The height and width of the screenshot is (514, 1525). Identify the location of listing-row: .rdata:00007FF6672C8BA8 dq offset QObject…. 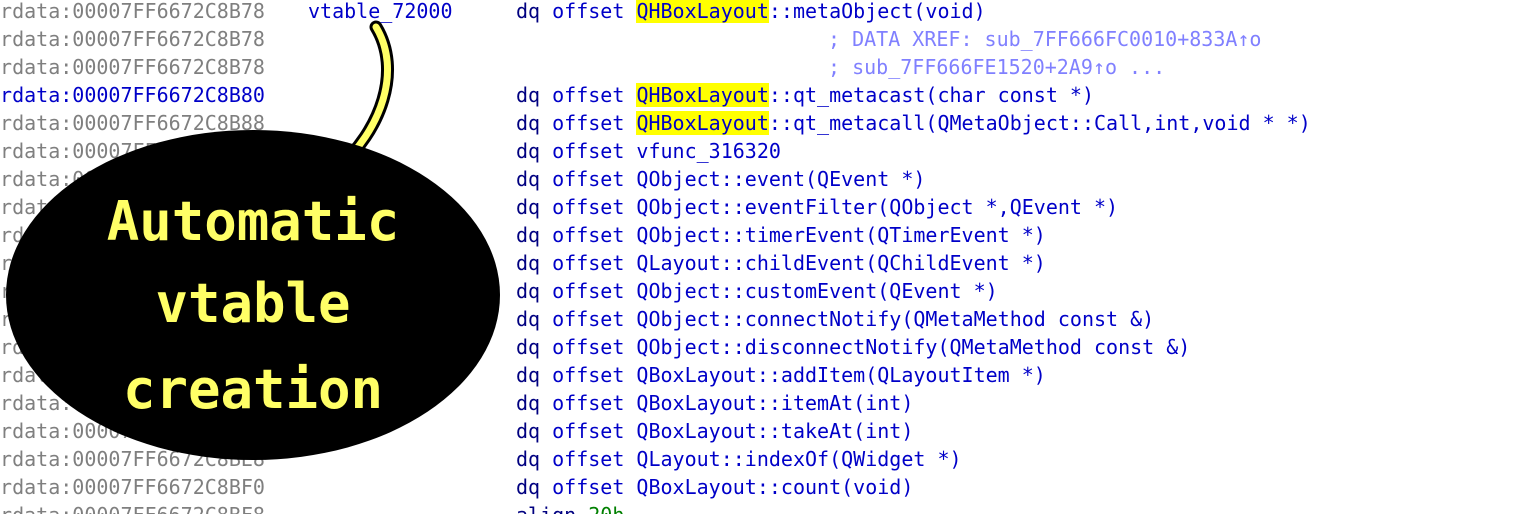
(762, 235).